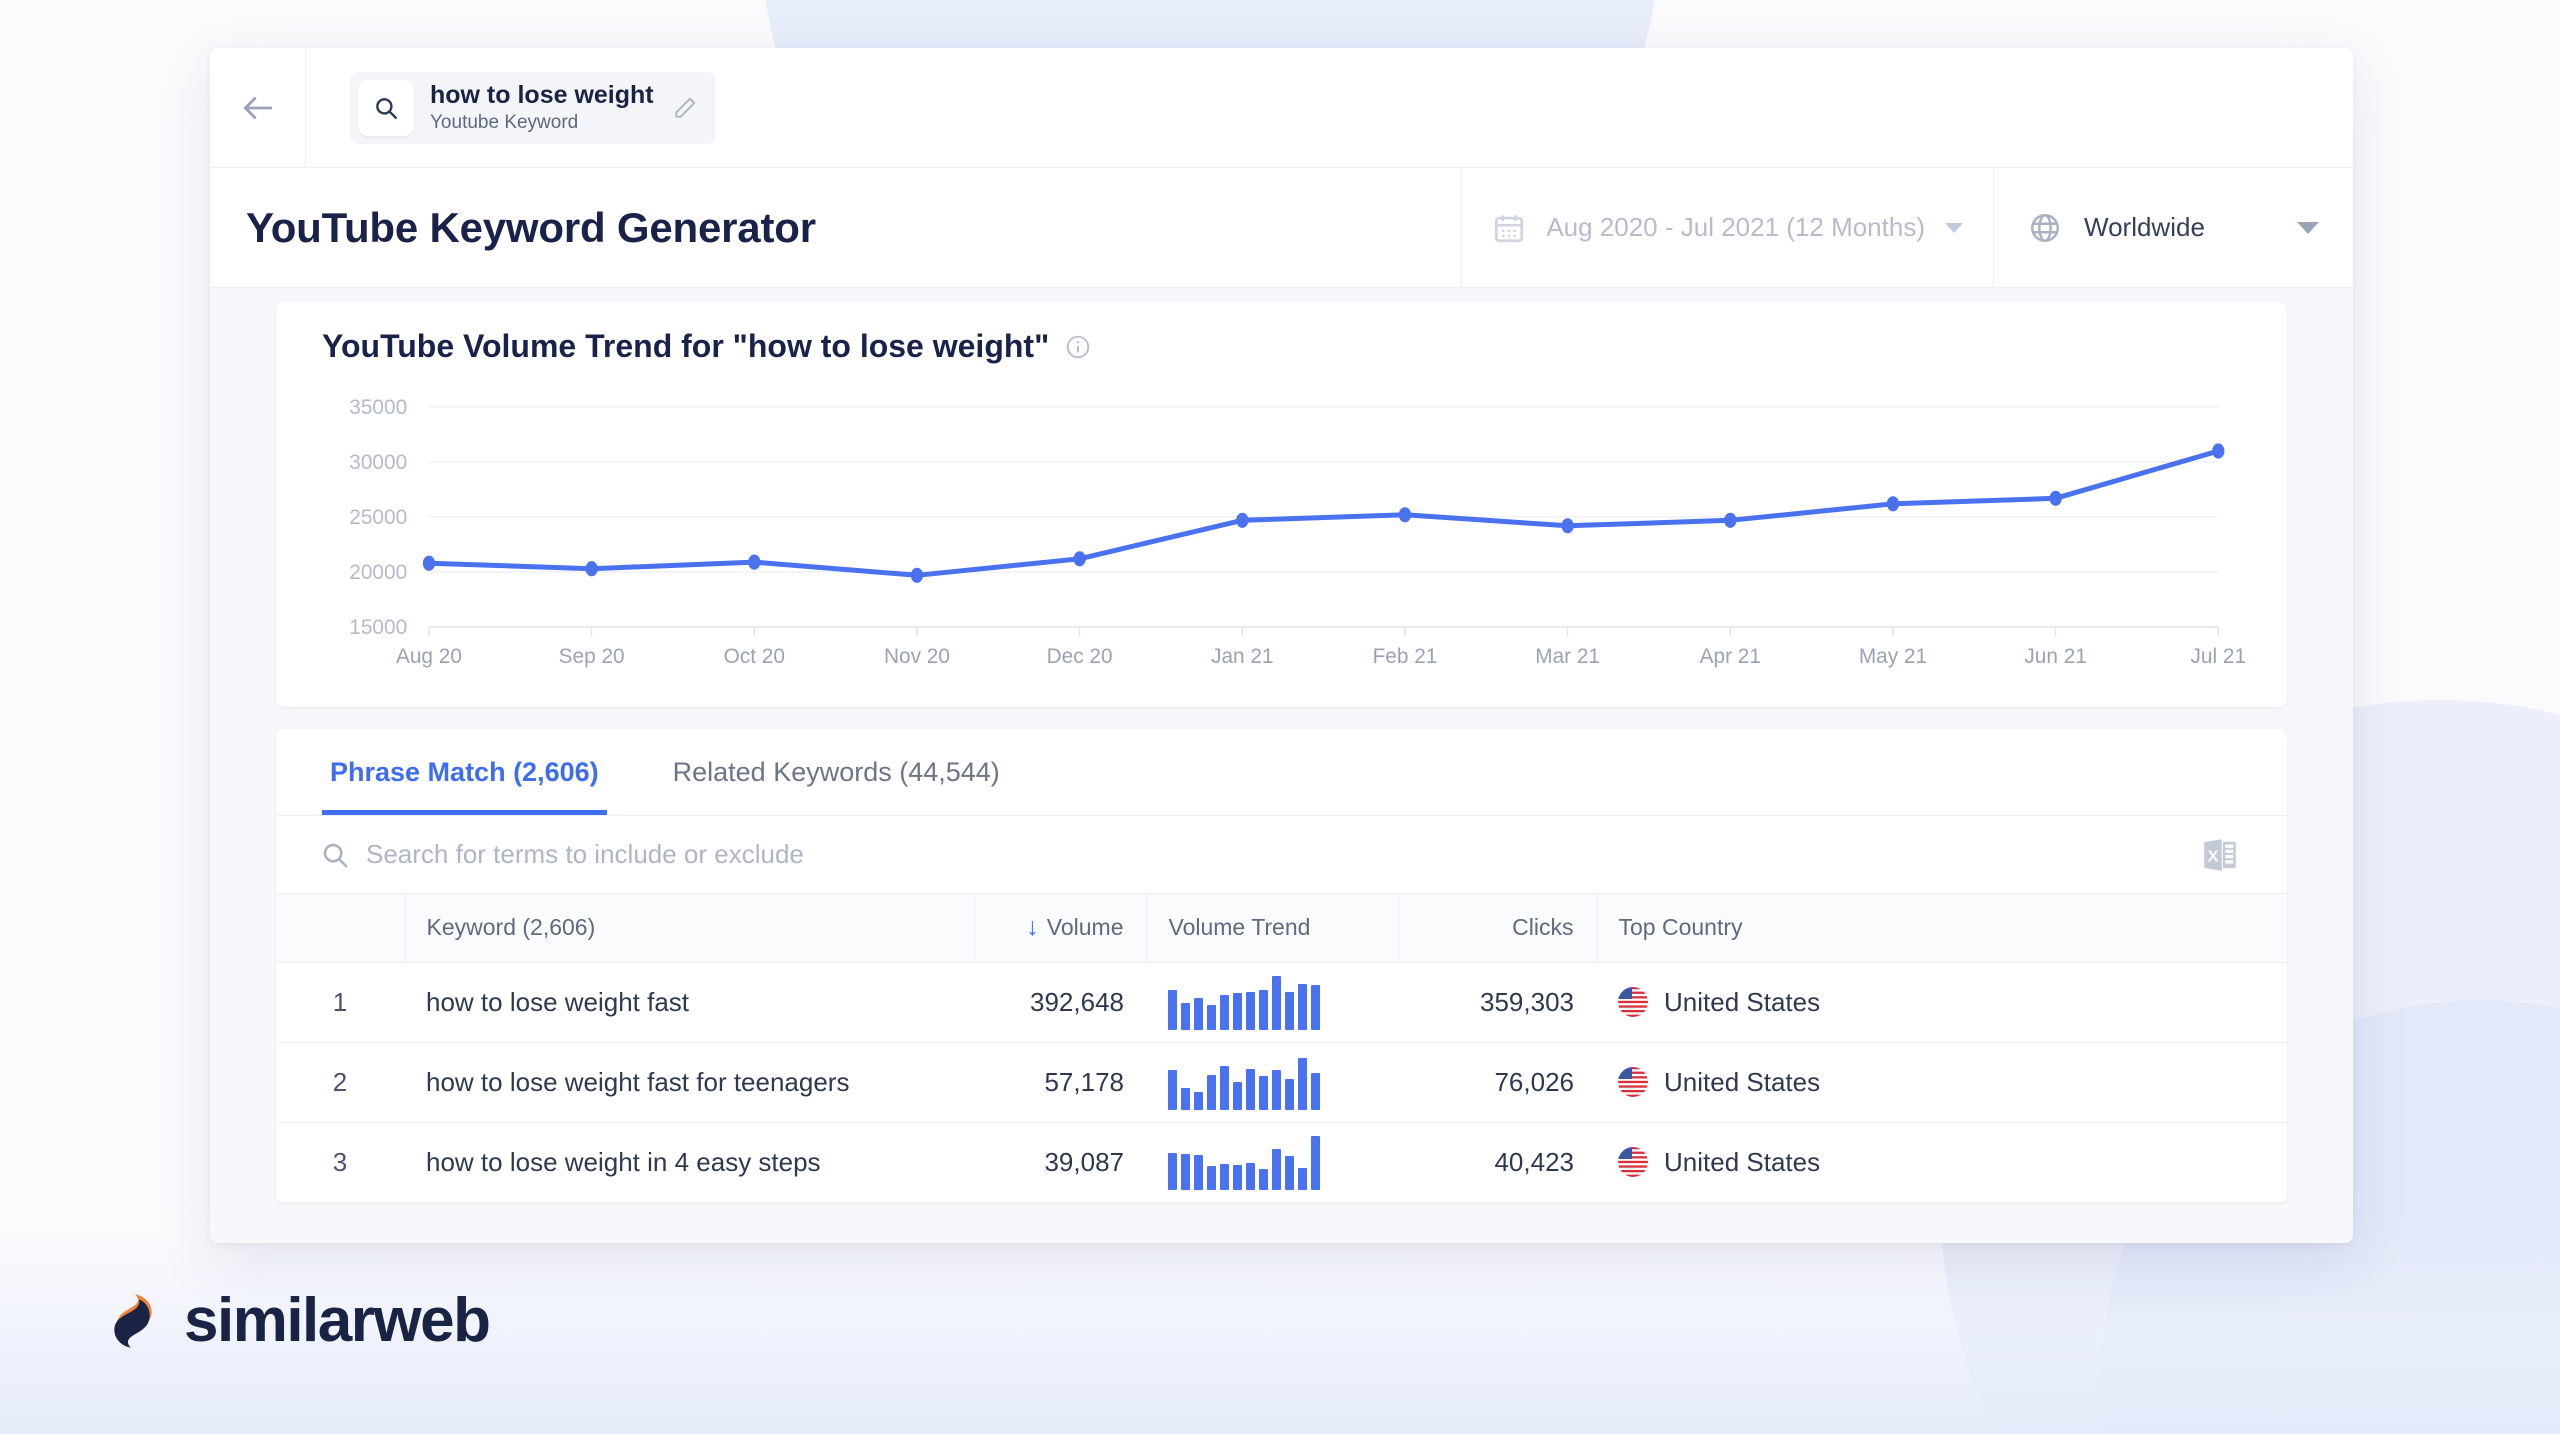 The width and height of the screenshot is (2560, 1434). Describe the element at coordinates (2055, 656) in the screenshot. I see `x-axis-tick-label: Jun 21` at that location.